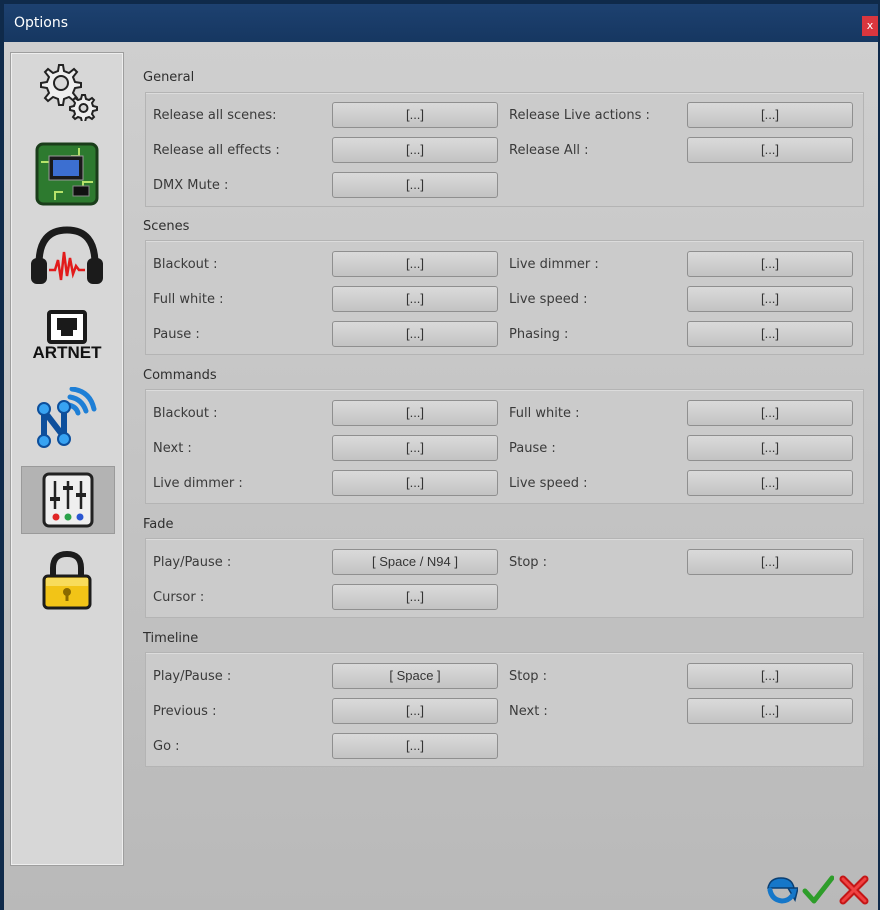 The height and width of the screenshot is (910, 880). I want to click on shortcut-release-live-actions: [...], so click(770, 115).